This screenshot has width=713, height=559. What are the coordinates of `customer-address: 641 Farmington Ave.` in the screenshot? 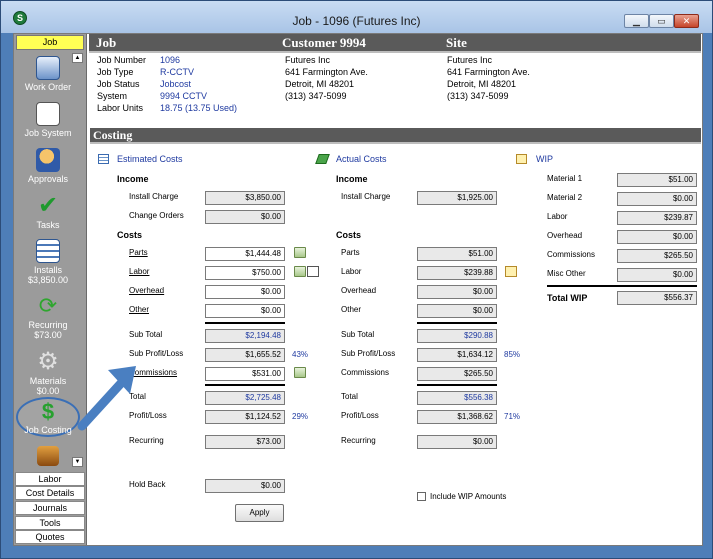 It's located at (326, 72).